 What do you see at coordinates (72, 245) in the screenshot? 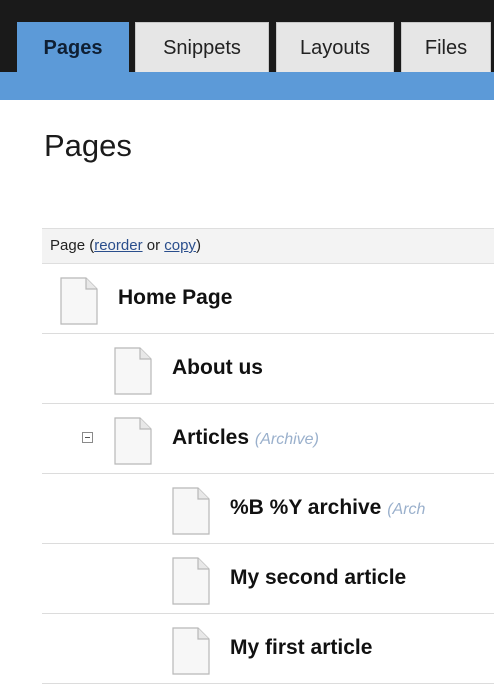
I see `header-prefix: Page (` at bounding box center [72, 245].